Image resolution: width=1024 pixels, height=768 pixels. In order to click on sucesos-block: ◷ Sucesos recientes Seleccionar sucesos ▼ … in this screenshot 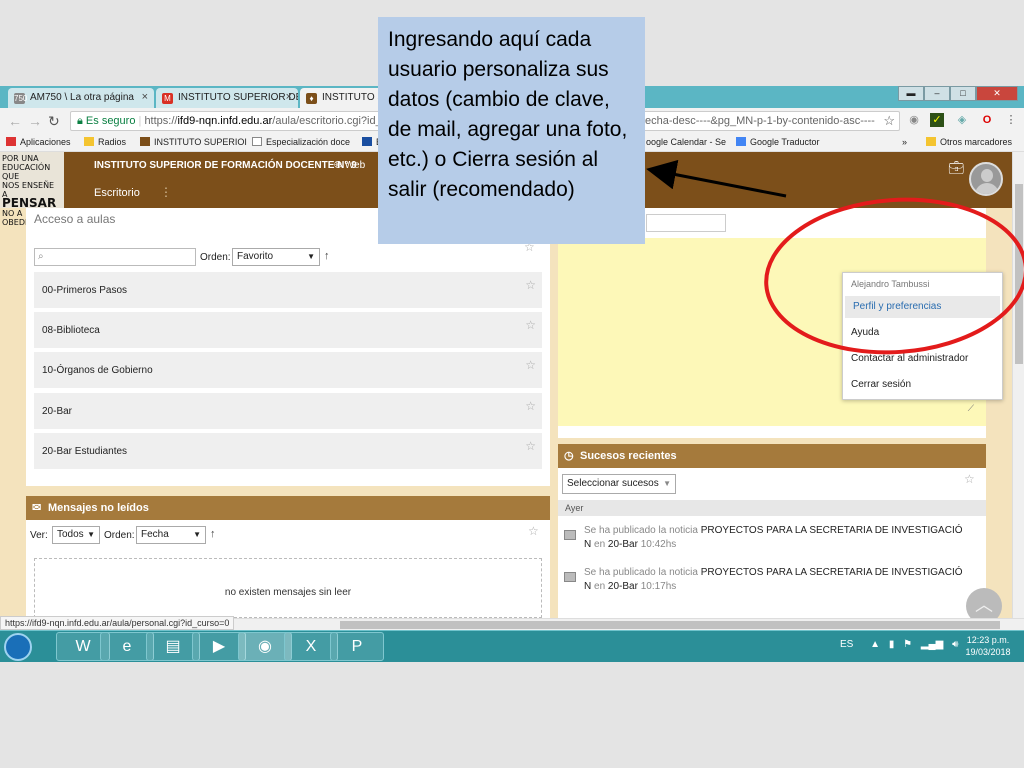, I will do `click(772, 531)`.